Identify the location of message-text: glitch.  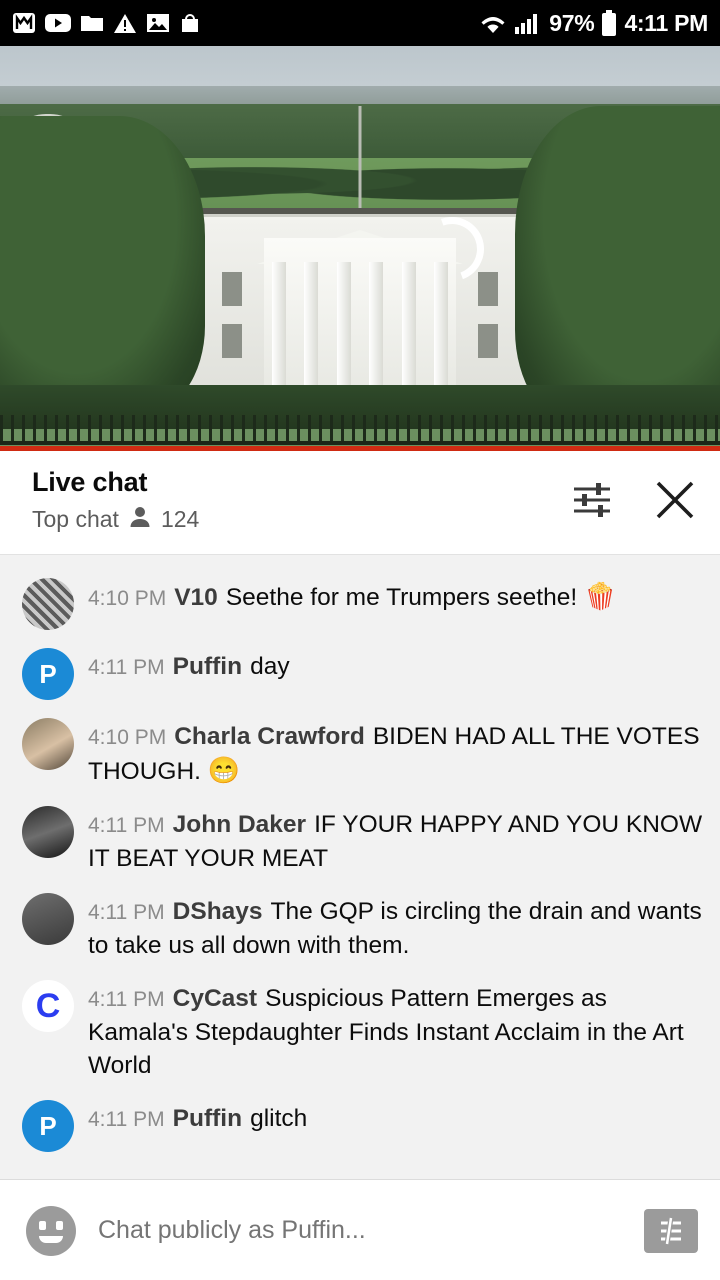
(279, 1118).